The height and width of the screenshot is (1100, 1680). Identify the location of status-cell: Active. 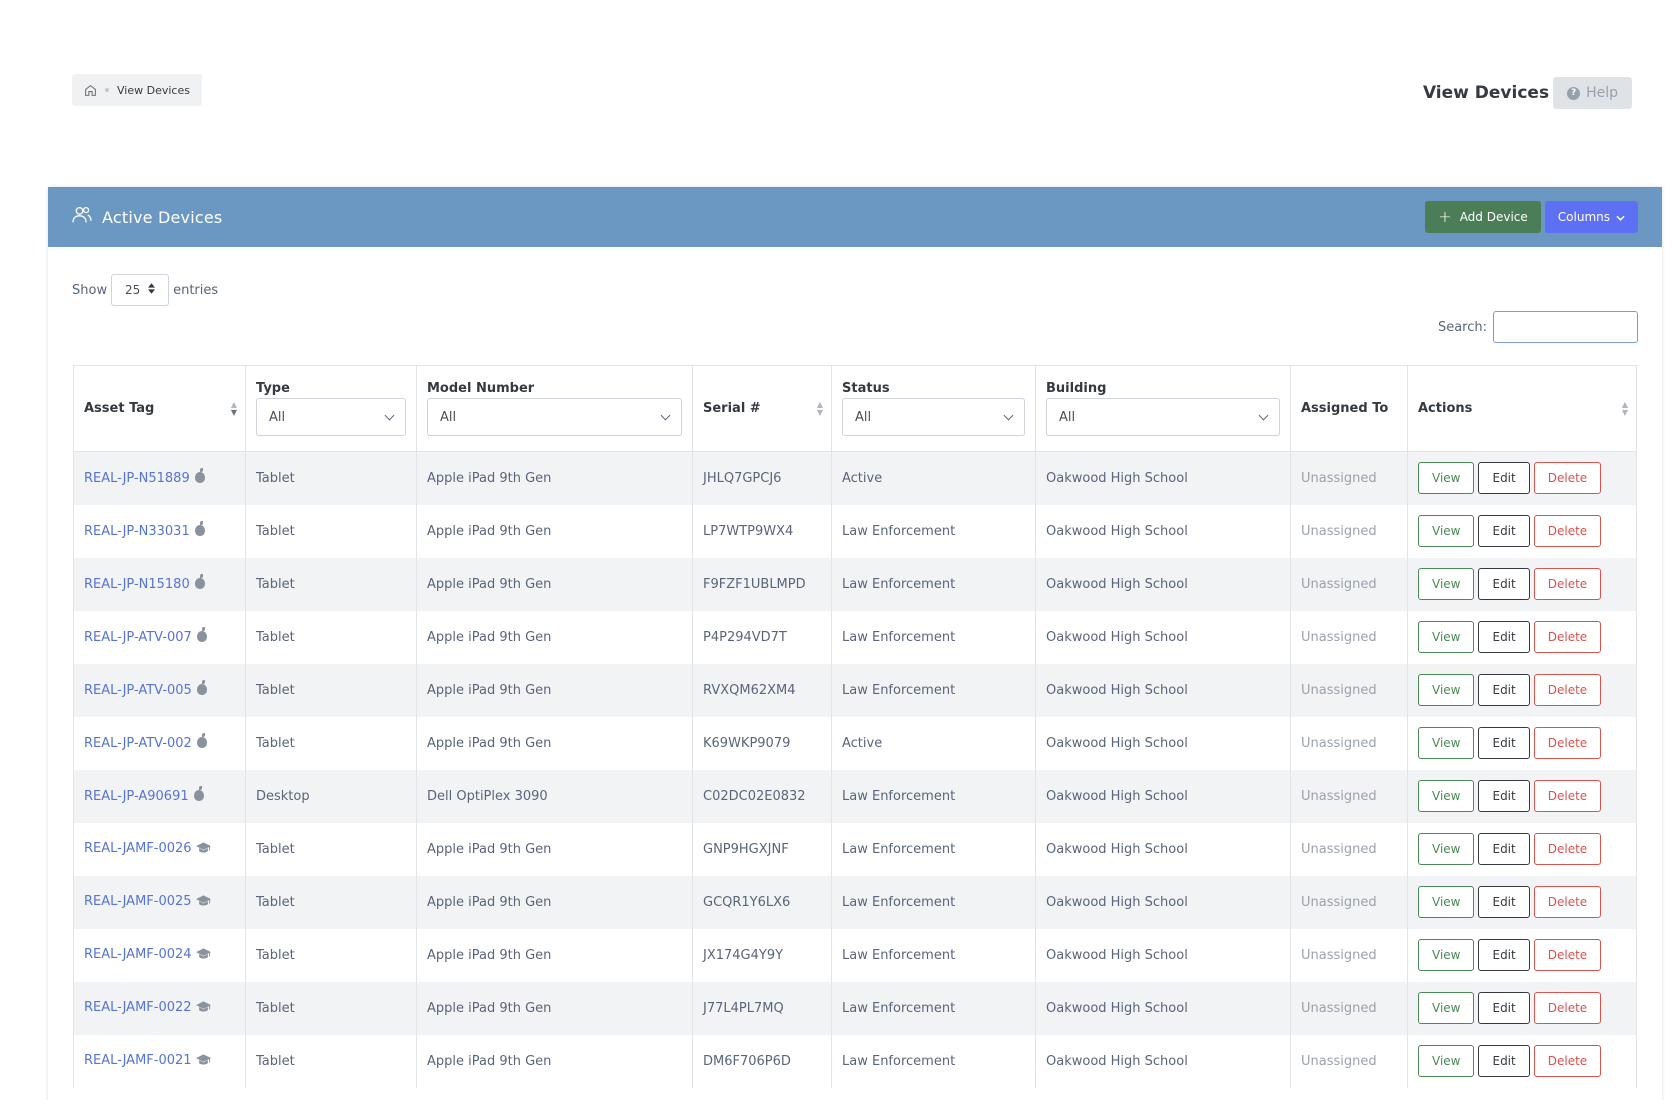
(933, 743).